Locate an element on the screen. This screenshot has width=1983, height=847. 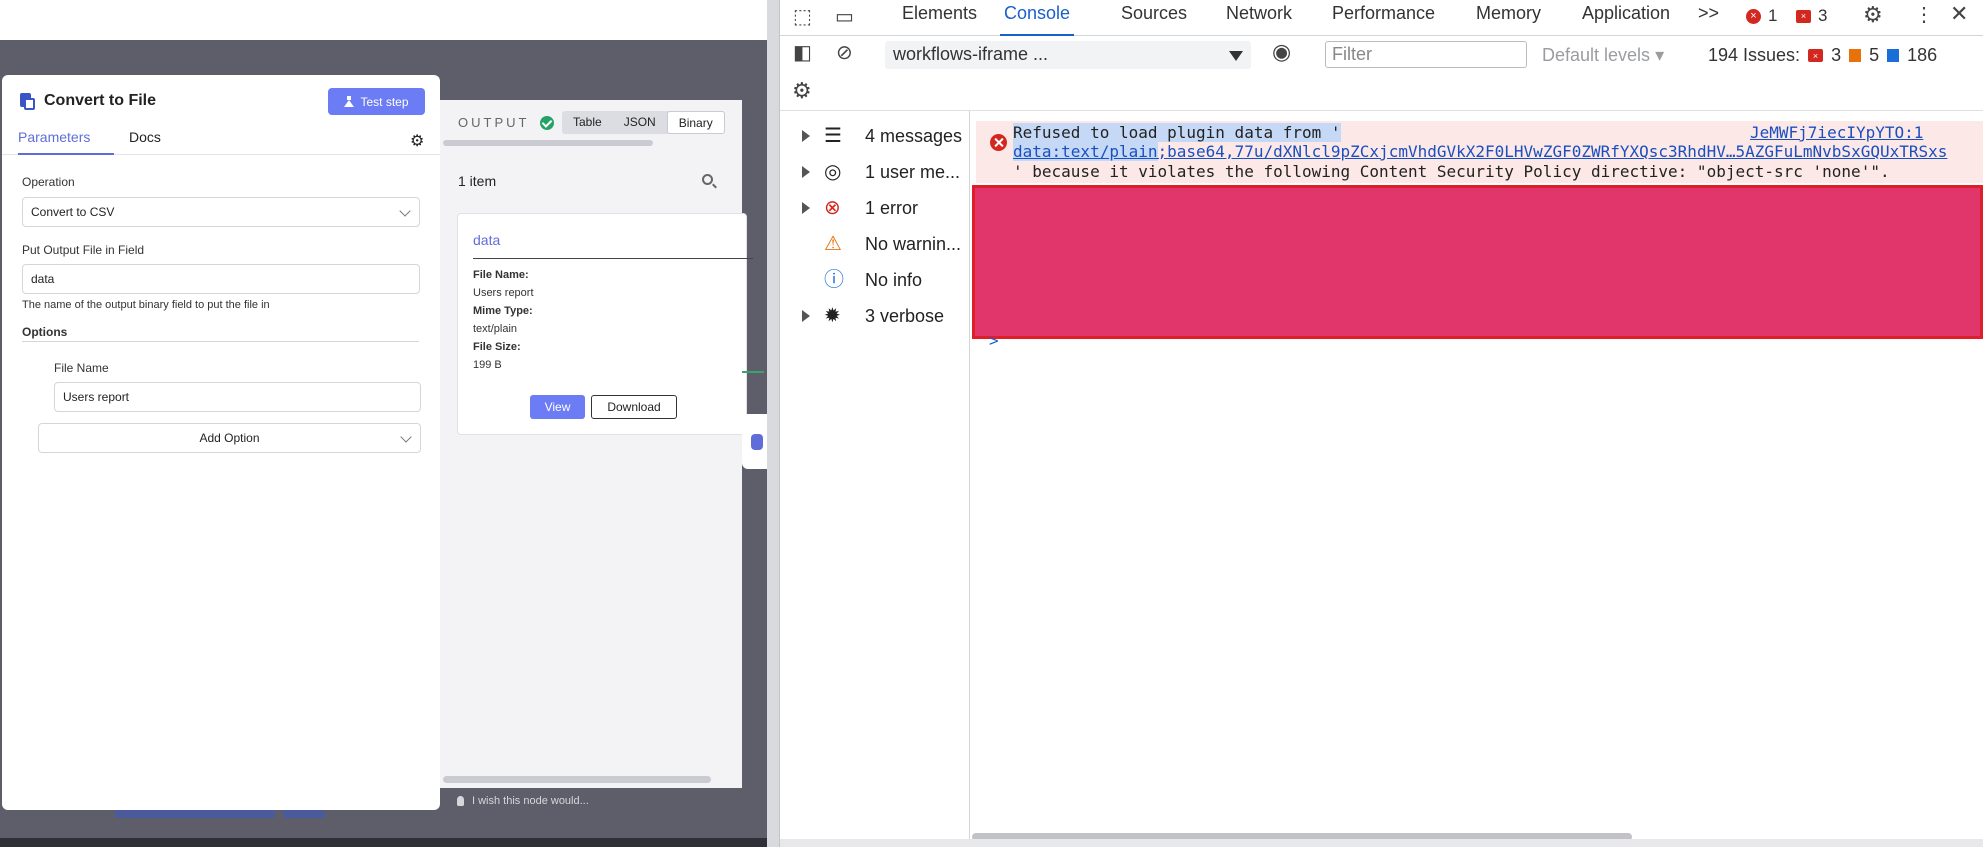
output-field-label: Put Output File in Field is located at coordinates (83, 250).